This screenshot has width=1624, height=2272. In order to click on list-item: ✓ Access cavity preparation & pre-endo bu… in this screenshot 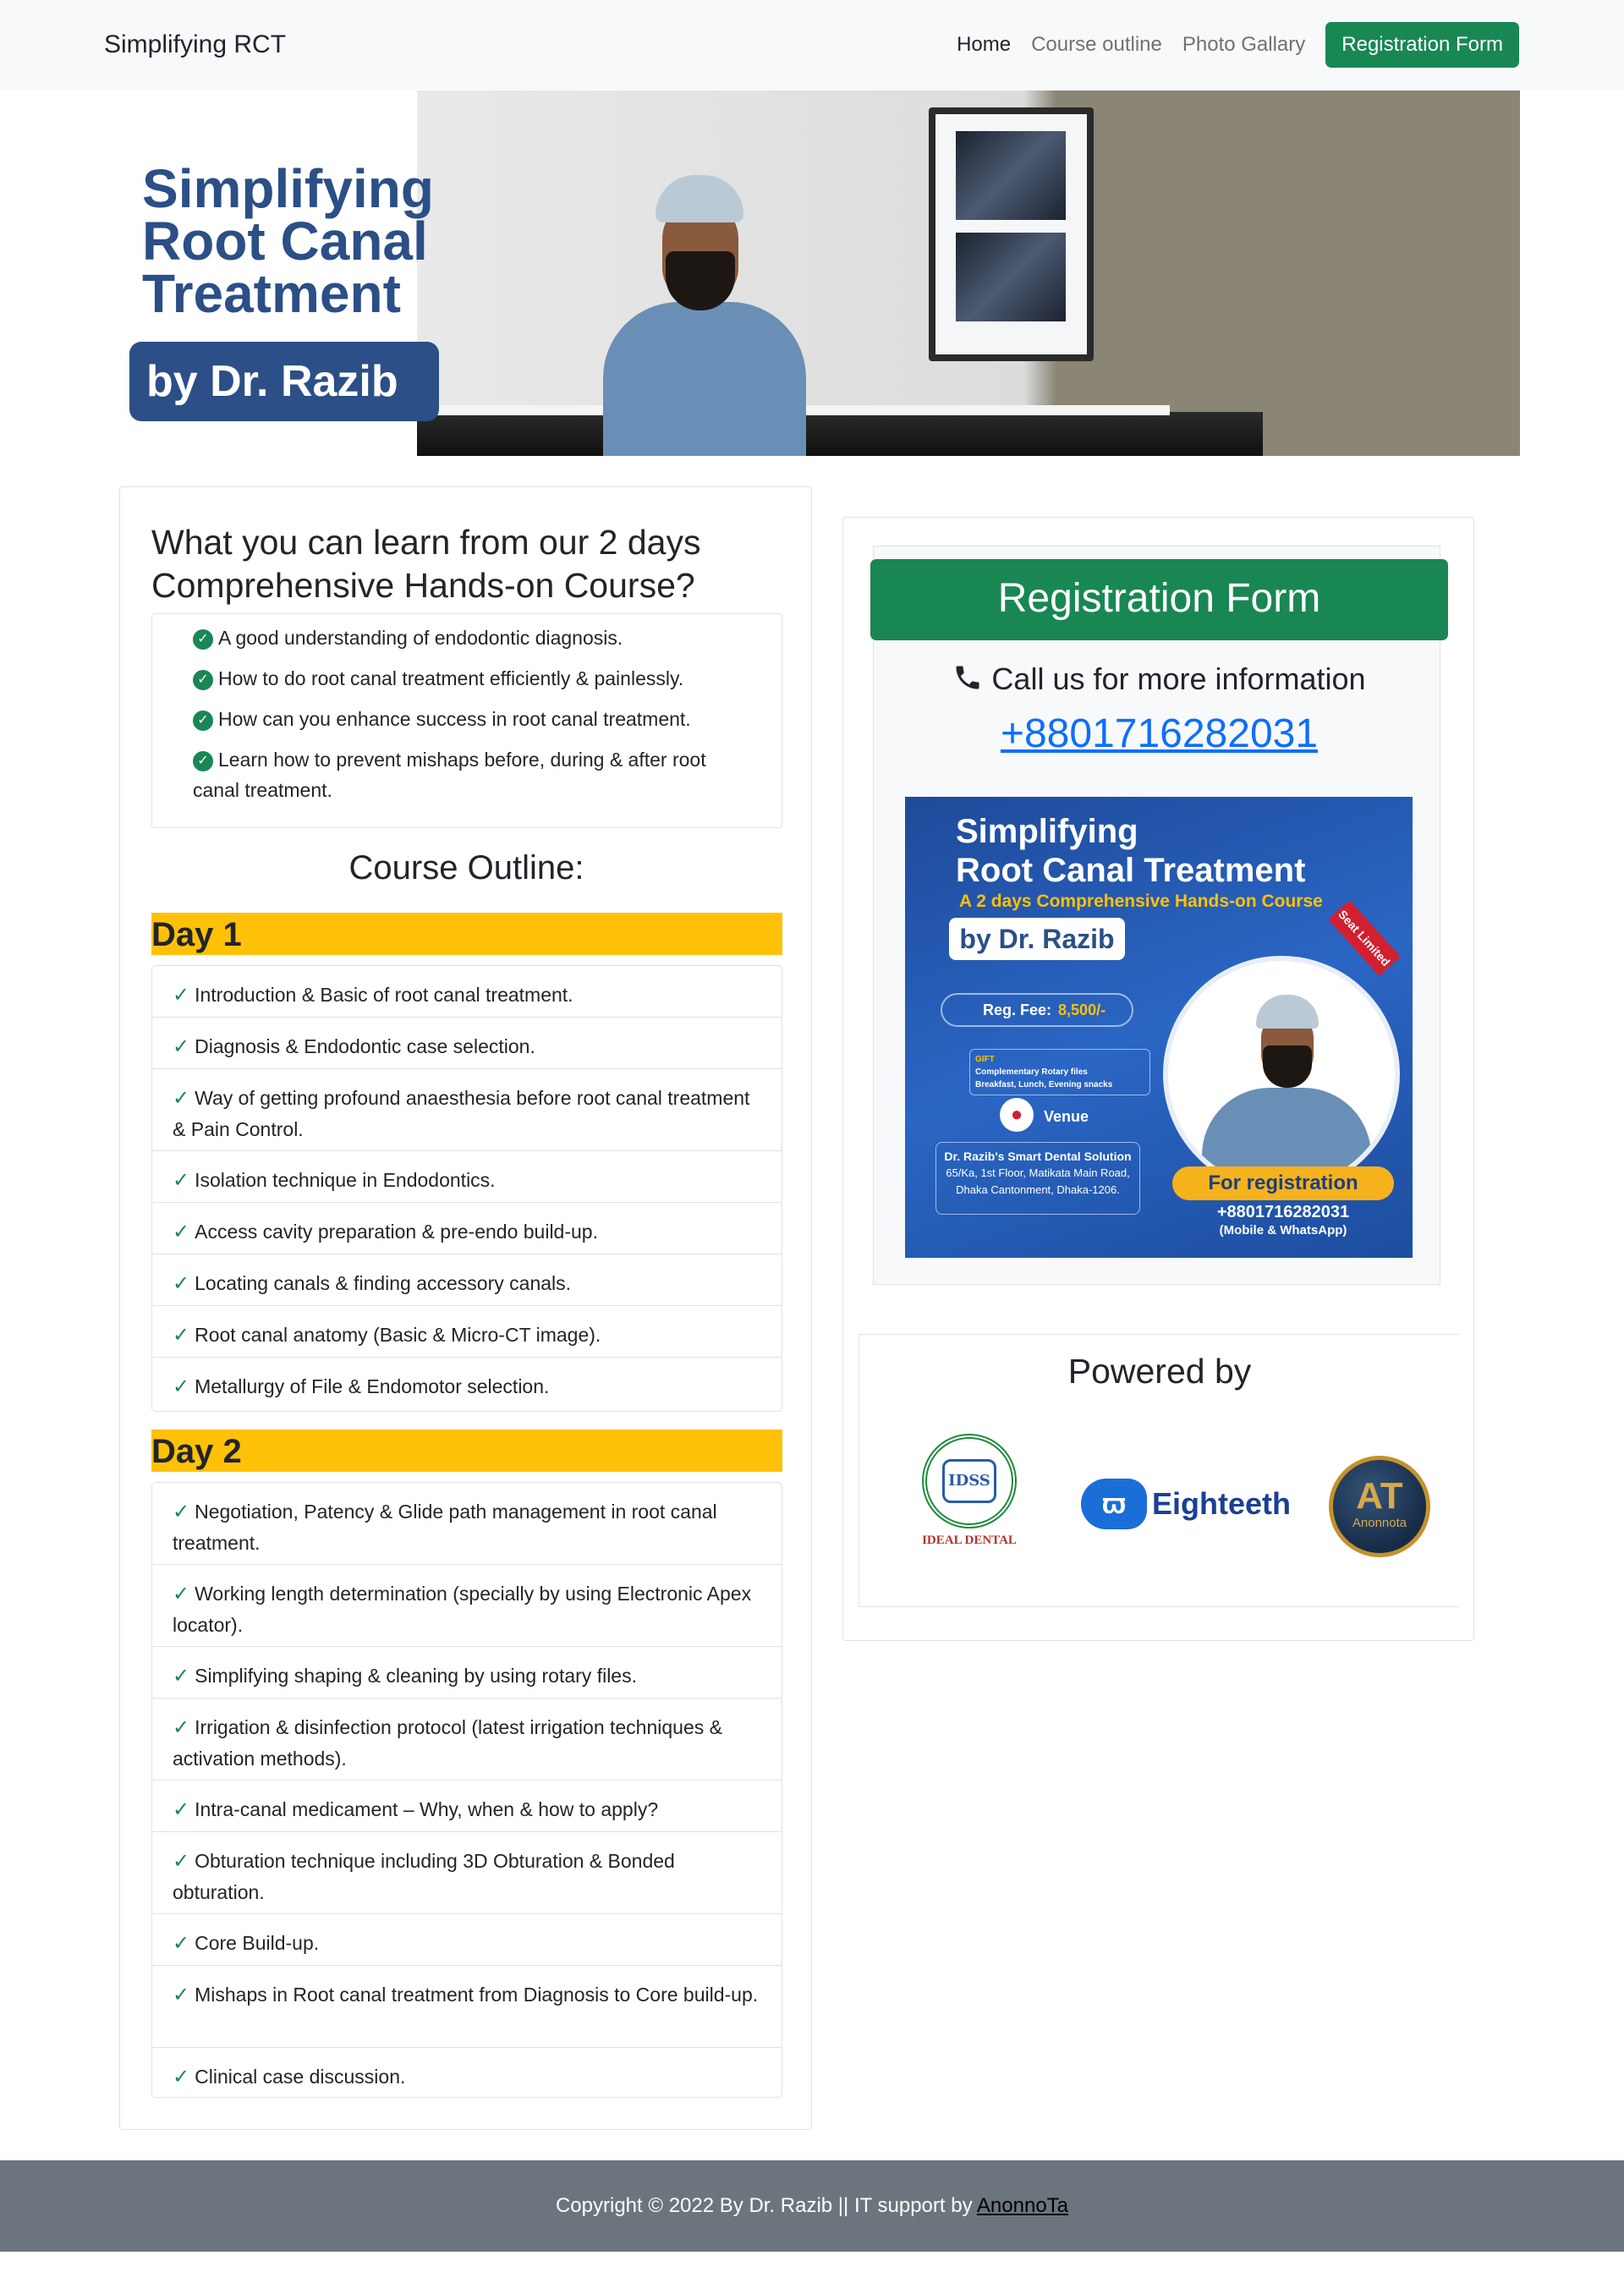, I will do `click(467, 1228)`.